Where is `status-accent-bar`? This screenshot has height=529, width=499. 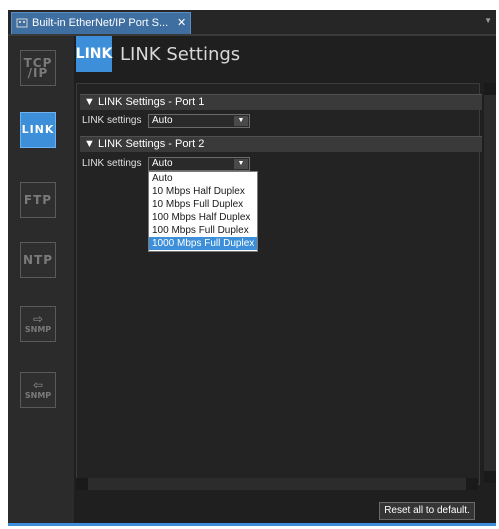
status-accent-bar is located at coordinates (252, 524).